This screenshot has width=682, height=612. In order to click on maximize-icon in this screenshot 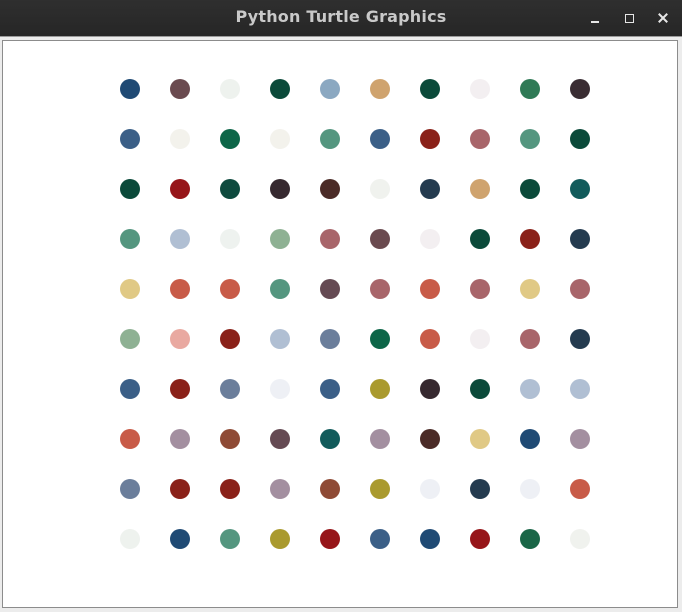, I will do `click(629, 18)`.